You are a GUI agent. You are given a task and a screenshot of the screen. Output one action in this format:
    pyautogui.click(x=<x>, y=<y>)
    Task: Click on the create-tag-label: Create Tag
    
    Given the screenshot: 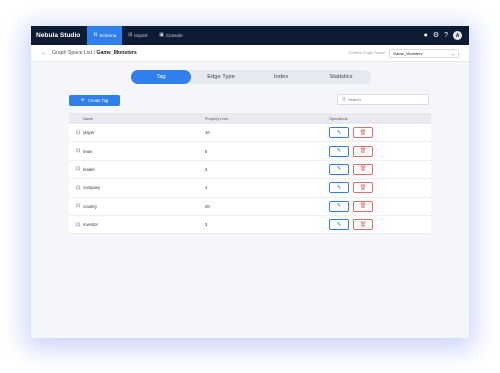 What is the action you would take?
    pyautogui.click(x=98, y=100)
    